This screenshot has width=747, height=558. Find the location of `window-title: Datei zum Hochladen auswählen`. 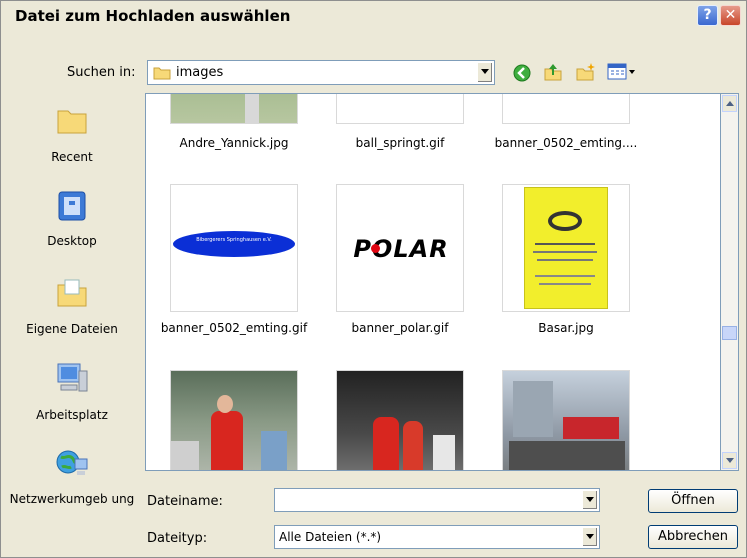

window-title: Datei zum Hochladen auswählen is located at coordinates (153, 16).